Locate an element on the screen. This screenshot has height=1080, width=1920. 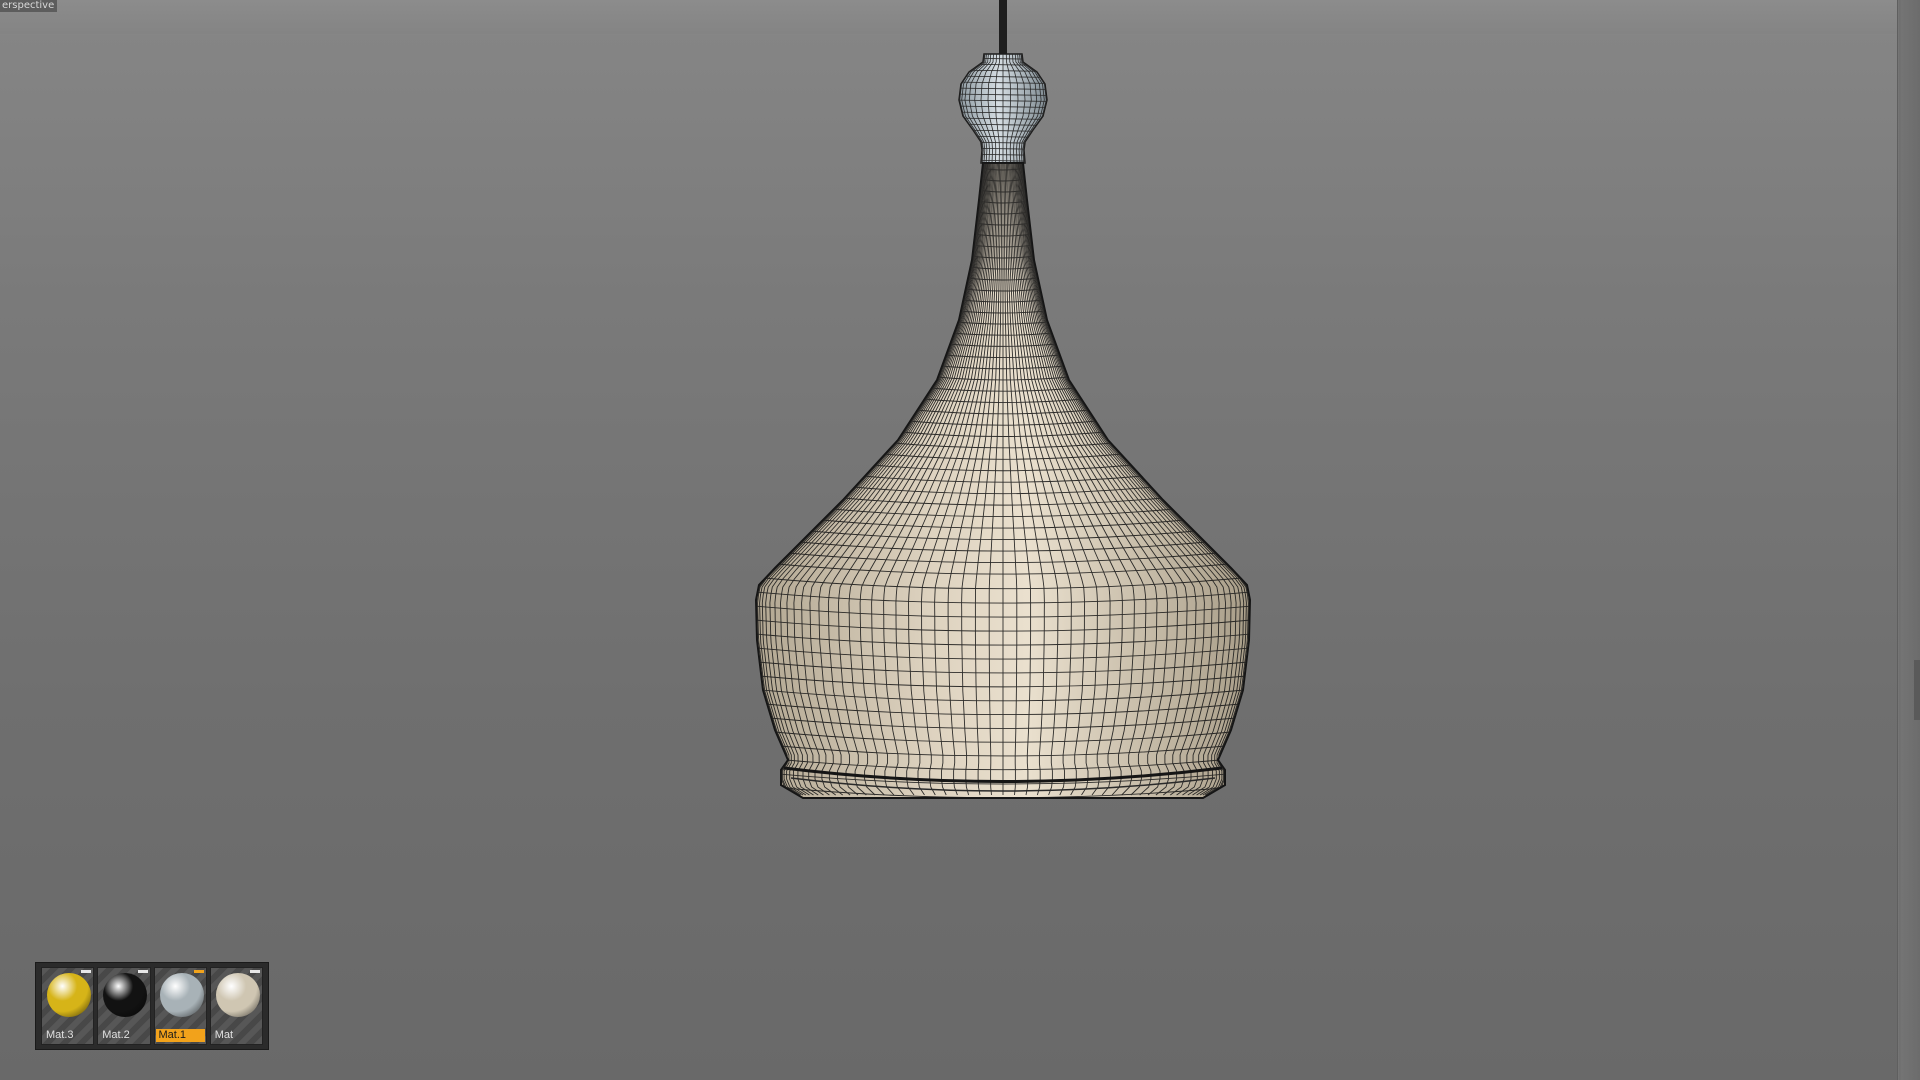
material-label: Mat is located at coordinates (224, 1035).